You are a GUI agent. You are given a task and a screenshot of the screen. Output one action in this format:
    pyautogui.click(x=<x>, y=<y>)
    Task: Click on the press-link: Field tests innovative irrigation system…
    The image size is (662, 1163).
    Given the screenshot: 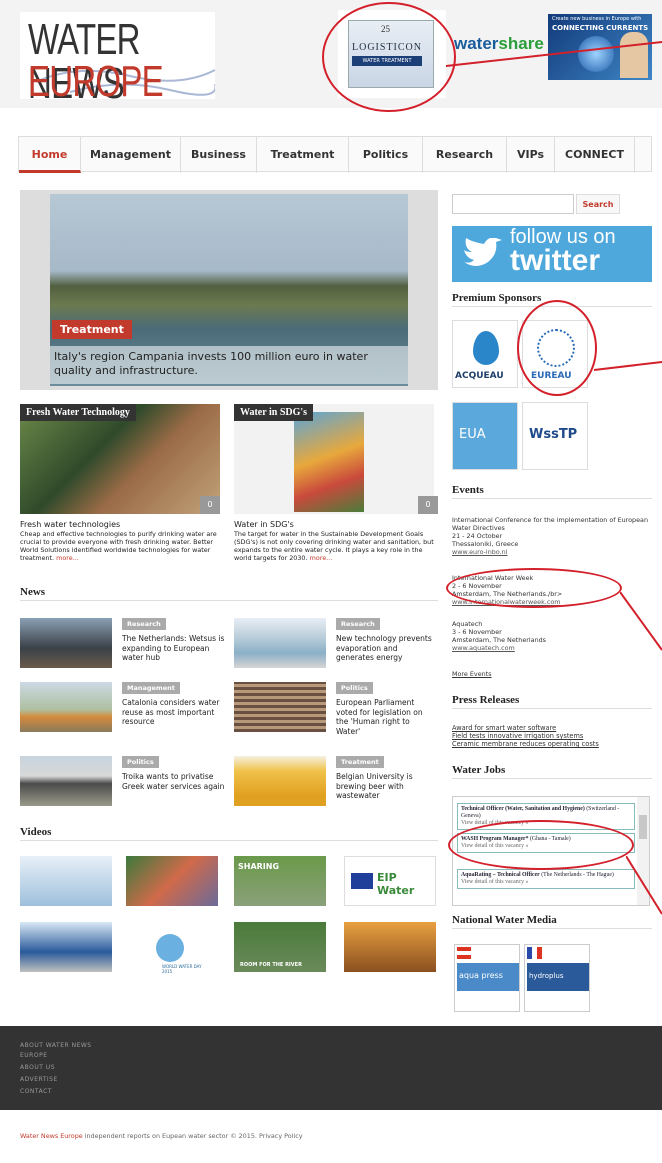 What is the action you would take?
    pyautogui.click(x=517, y=736)
    